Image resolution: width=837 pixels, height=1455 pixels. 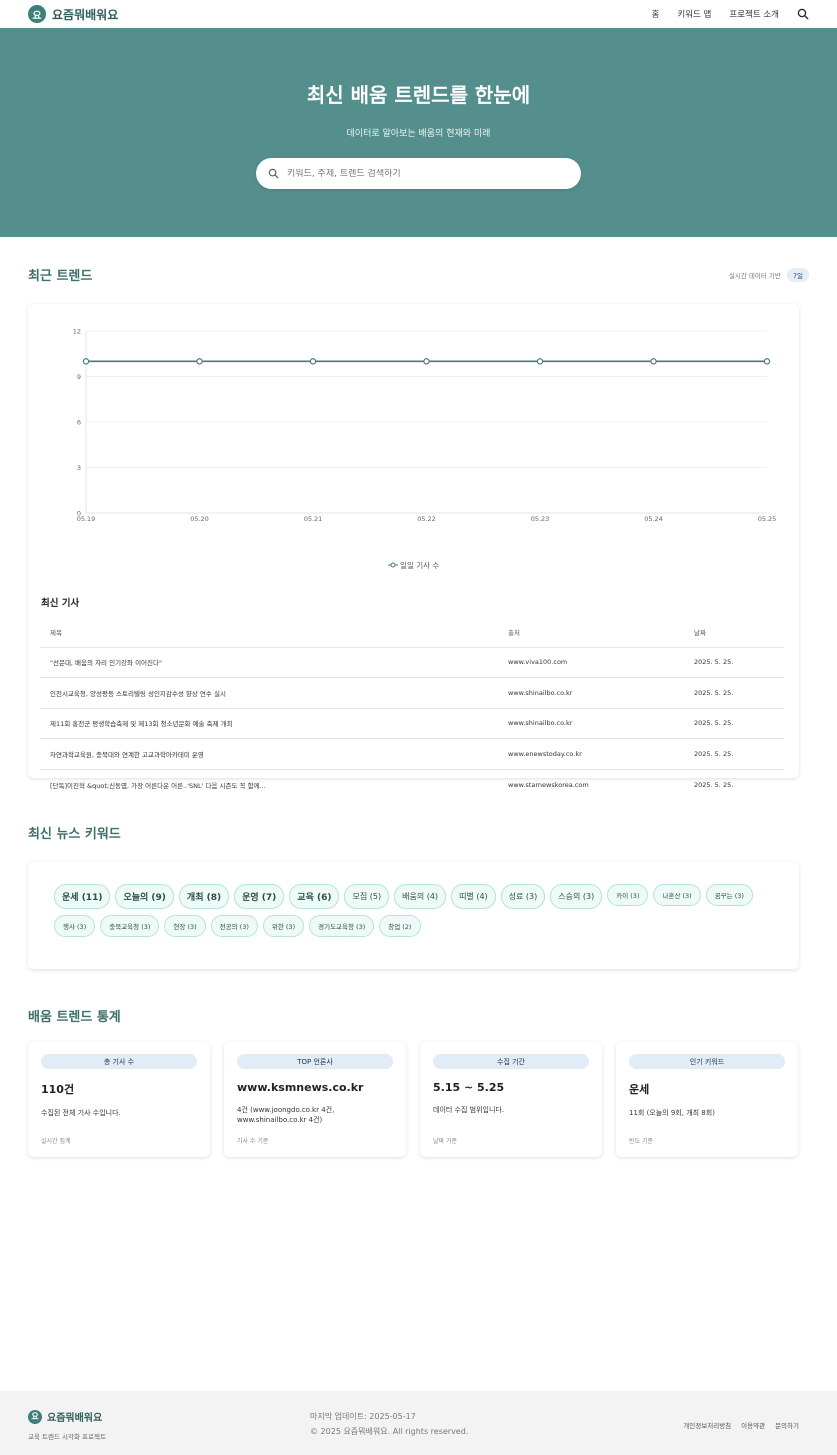 What do you see at coordinates (628, 895) in the screenshot?
I see `keyword-chip: 카이 (3)` at bounding box center [628, 895].